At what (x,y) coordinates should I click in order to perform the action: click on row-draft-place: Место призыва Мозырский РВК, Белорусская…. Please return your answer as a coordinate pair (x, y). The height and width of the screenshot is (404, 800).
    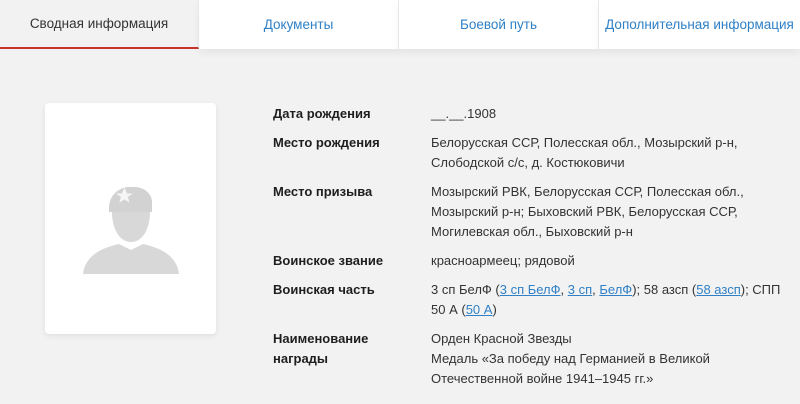
    Looking at the image, I should click on (536, 212).